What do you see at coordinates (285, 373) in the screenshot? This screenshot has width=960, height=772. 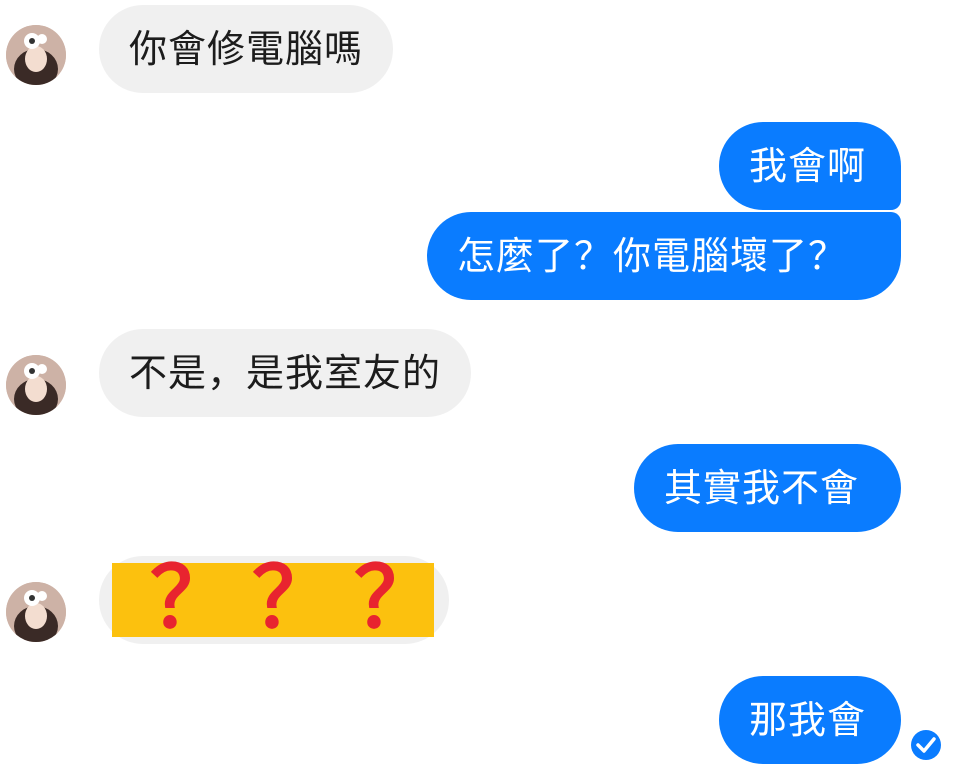 I see `incoming-message-2: 不是，是我室友的` at bounding box center [285, 373].